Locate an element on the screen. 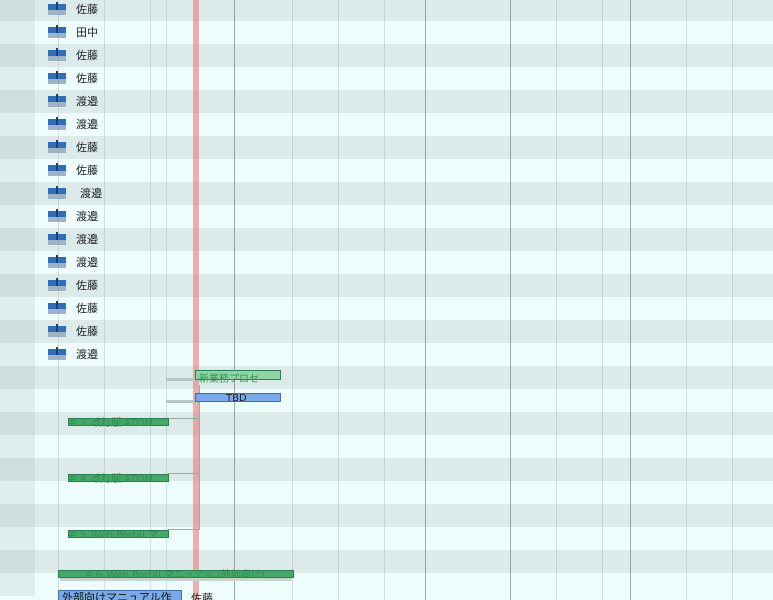  group-label-5: ＃５ Web Portal マ is located at coordinates (113, 535).